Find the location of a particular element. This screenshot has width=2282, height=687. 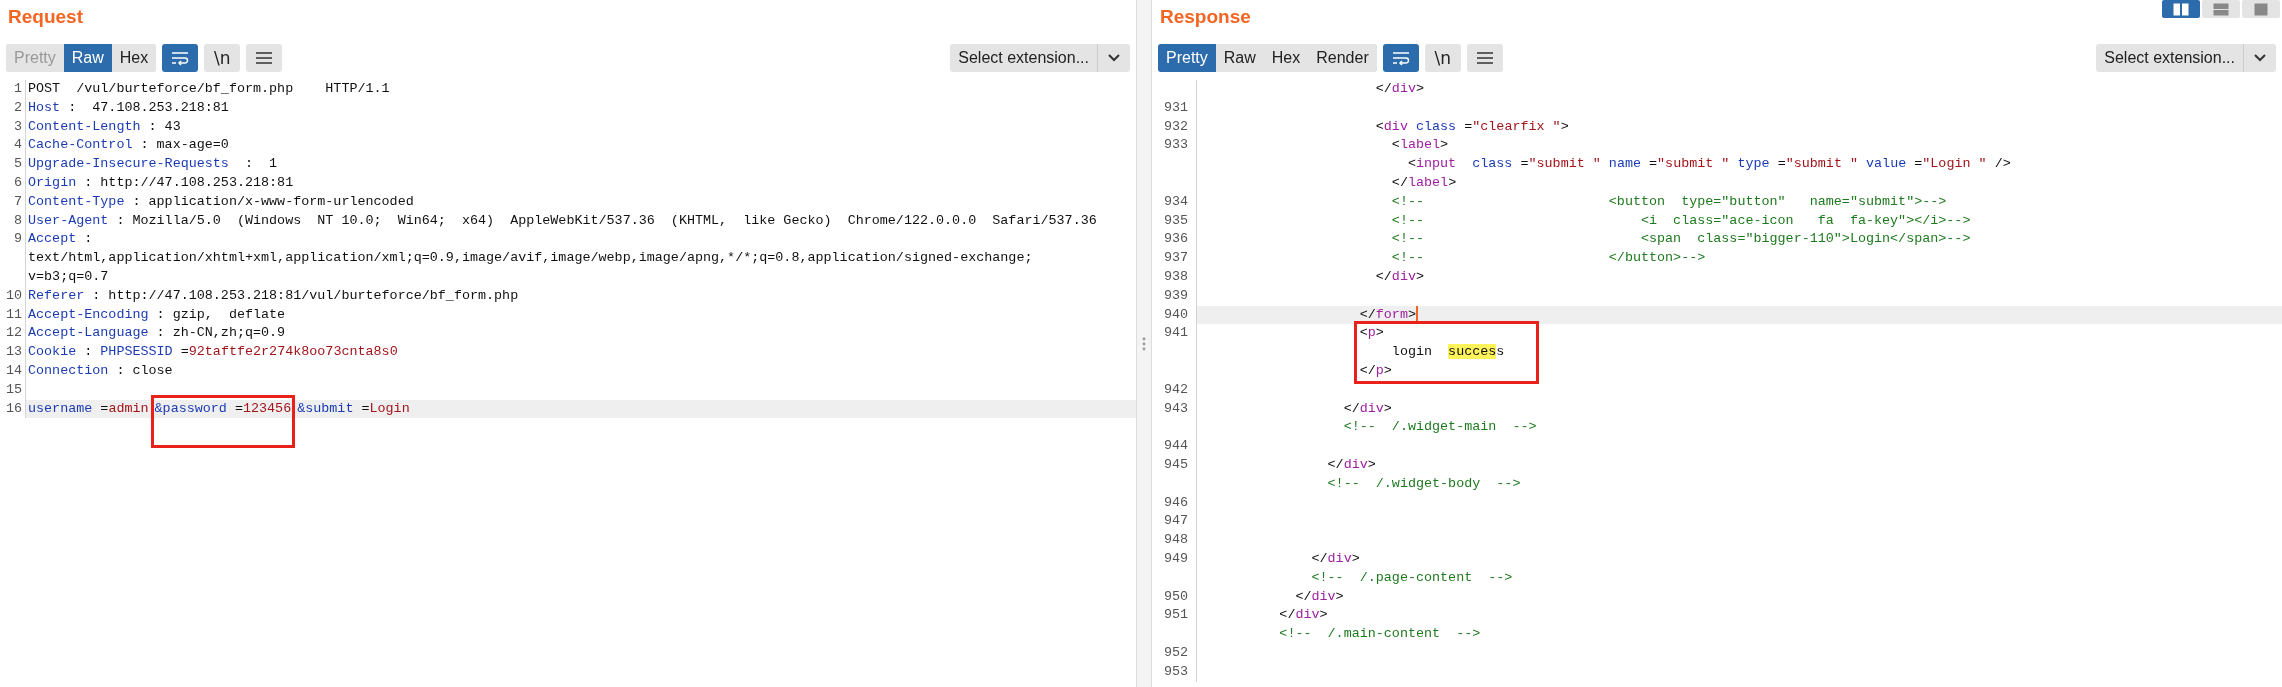

line-number: 951 is located at coordinates (1175, 615).